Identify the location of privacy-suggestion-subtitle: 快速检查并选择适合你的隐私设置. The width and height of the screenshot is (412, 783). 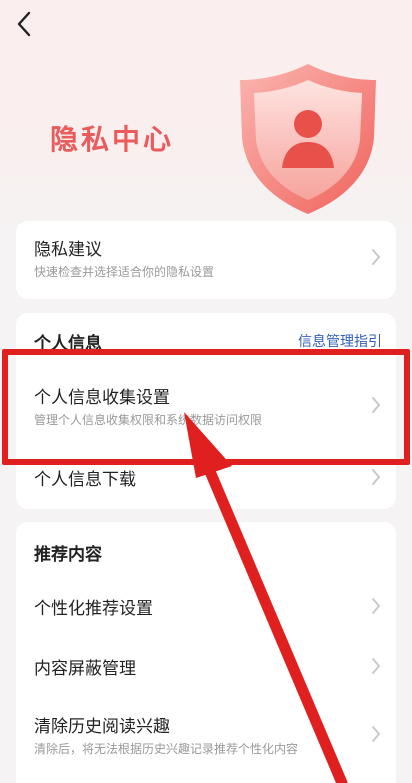
(124, 272).